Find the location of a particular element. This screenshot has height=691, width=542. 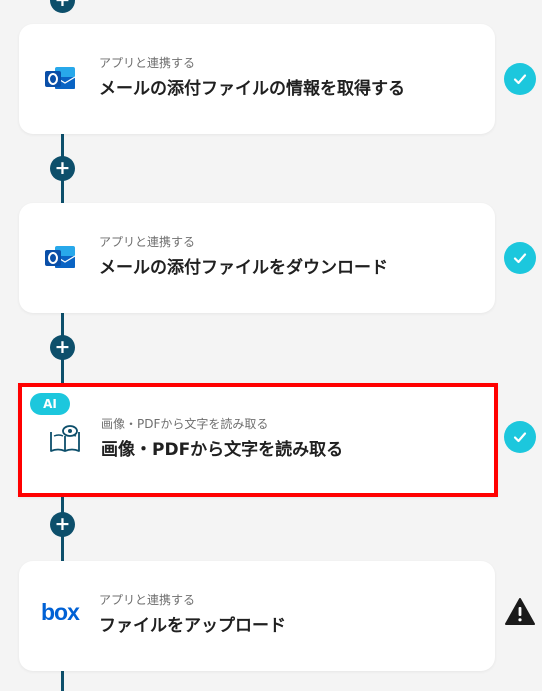

box-logo-text: box is located at coordinates (60, 612).